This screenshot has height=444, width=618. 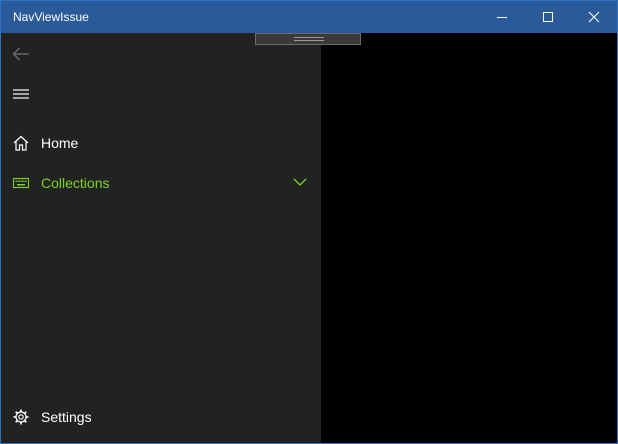 I want to click on maximize-button, so click(x=548, y=17).